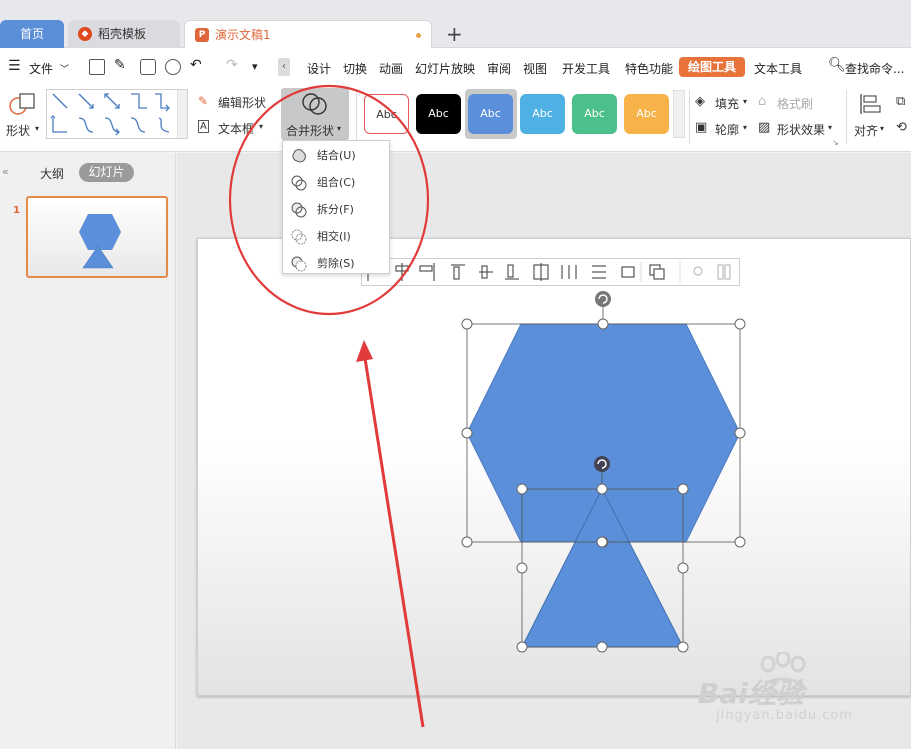 This screenshot has width=911, height=749. Describe the element at coordinates (16, 210) in the screenshot. I see `slide-number: 1` at that location.